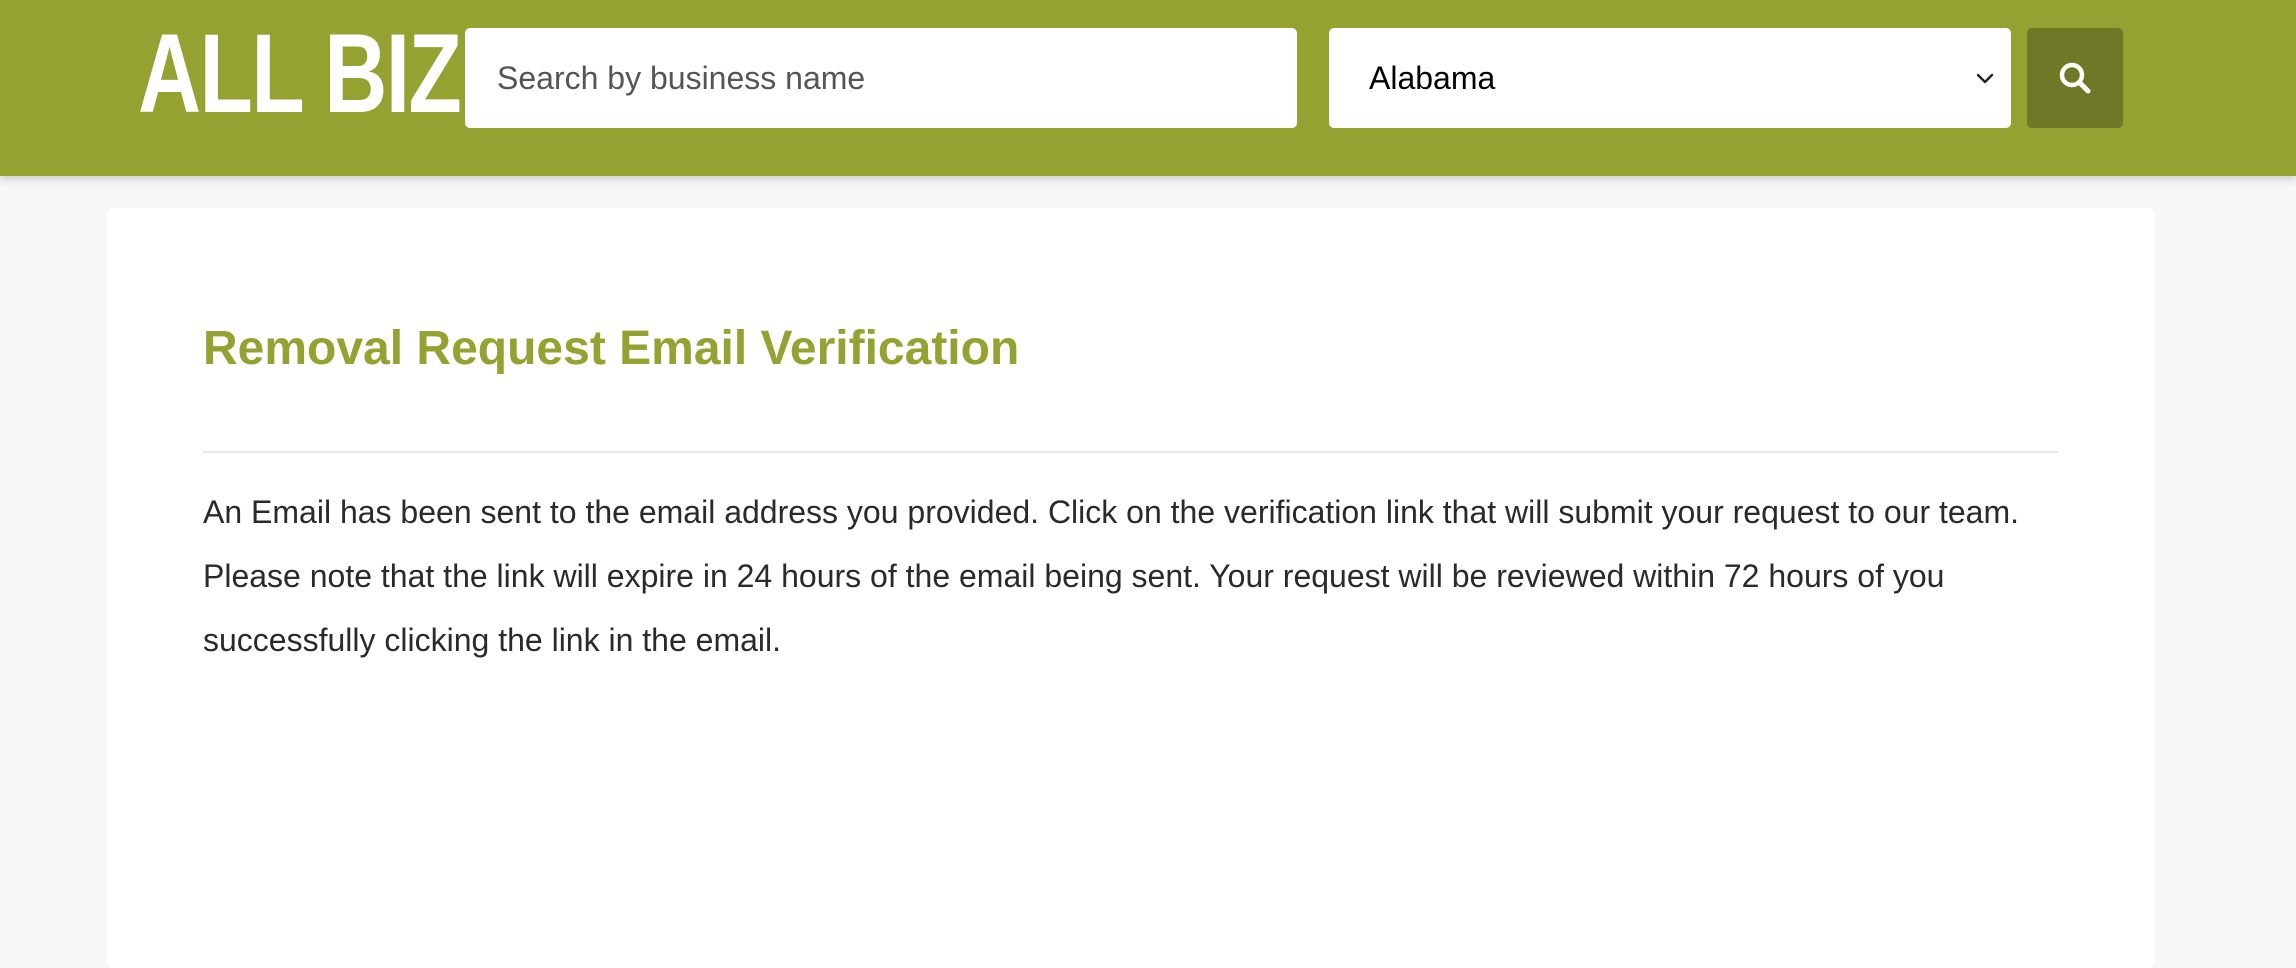 Image resolution: width=2296 pixels, height=968 pixels. Describe the element at coordinates (300, 74) in the screenshot. I see `site-logo: ALL BIZ` at that location.